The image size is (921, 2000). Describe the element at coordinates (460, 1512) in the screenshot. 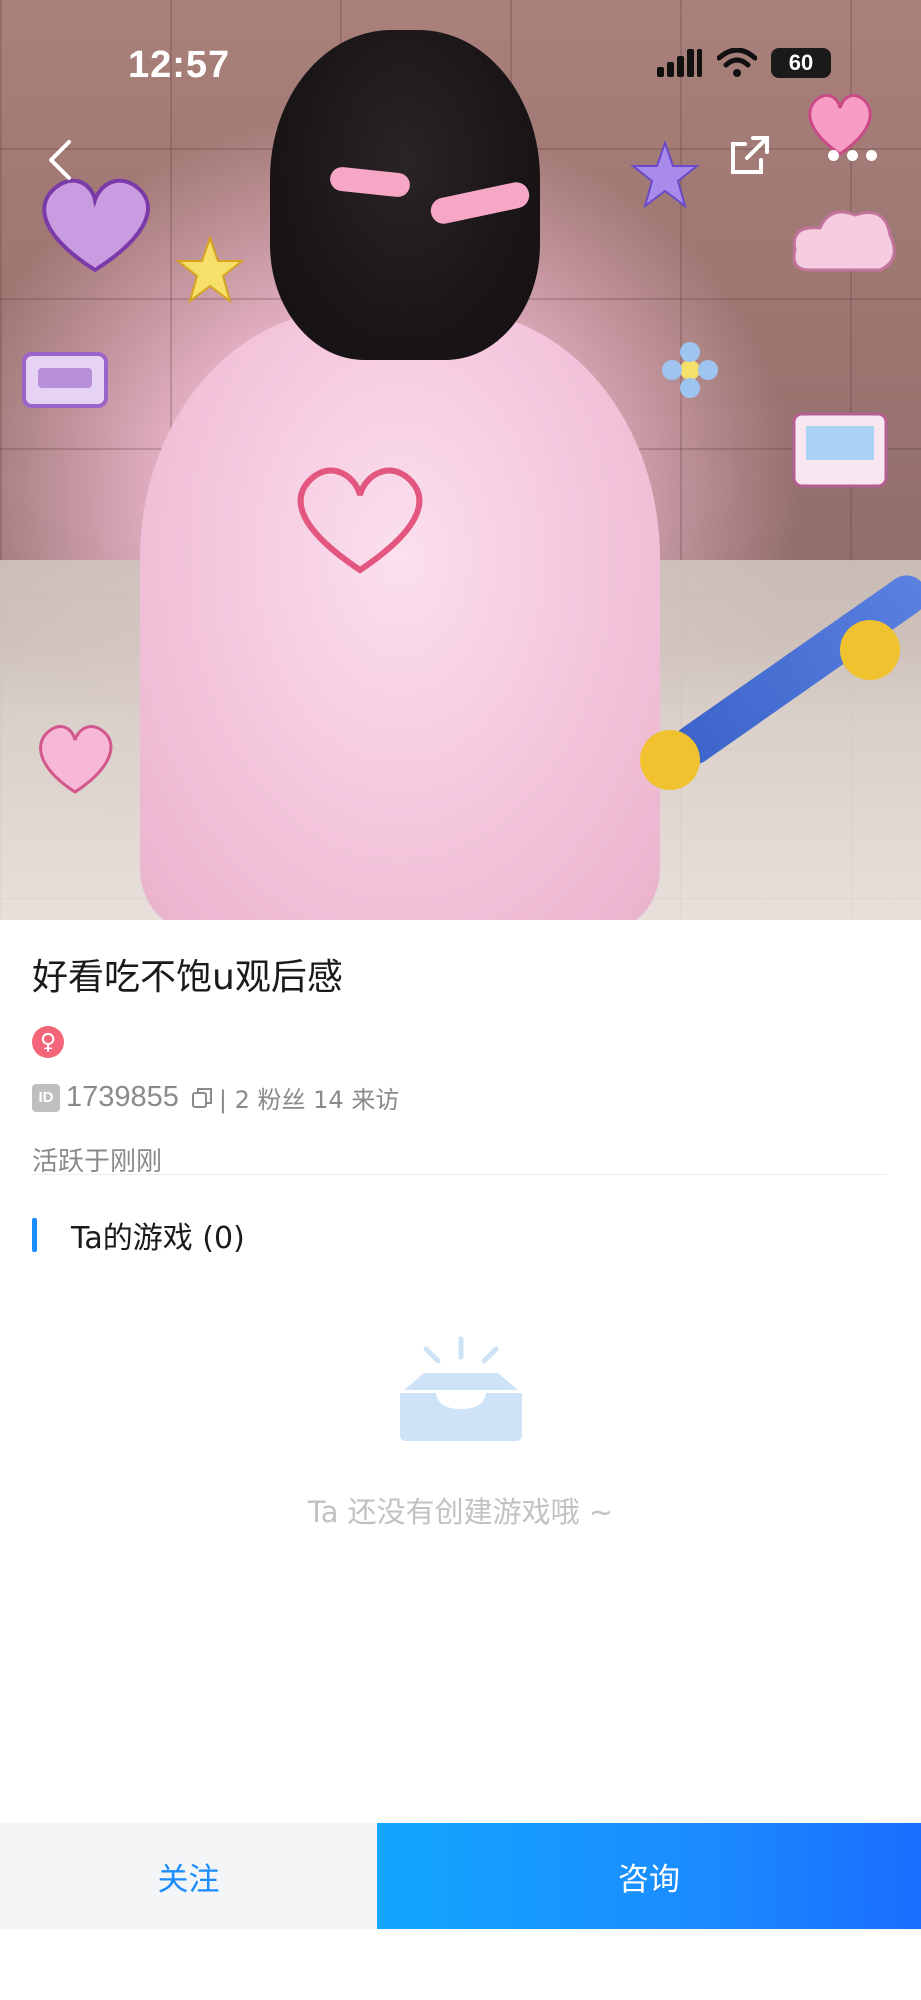

I see `empty-message: Ta 还没有创建游戏哦 ~` at that location.